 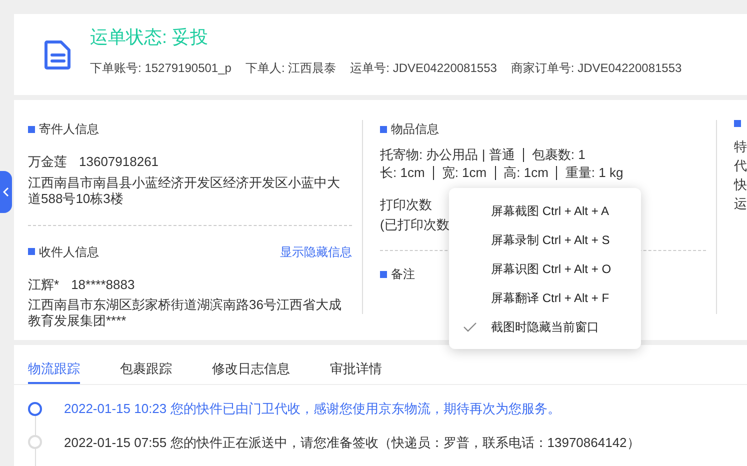 What do you see at coordinates (423, 68) in the screenshot?
I see `order-meta-text: 运单号: JDVE04220081553` at bounding box center [423, 68].